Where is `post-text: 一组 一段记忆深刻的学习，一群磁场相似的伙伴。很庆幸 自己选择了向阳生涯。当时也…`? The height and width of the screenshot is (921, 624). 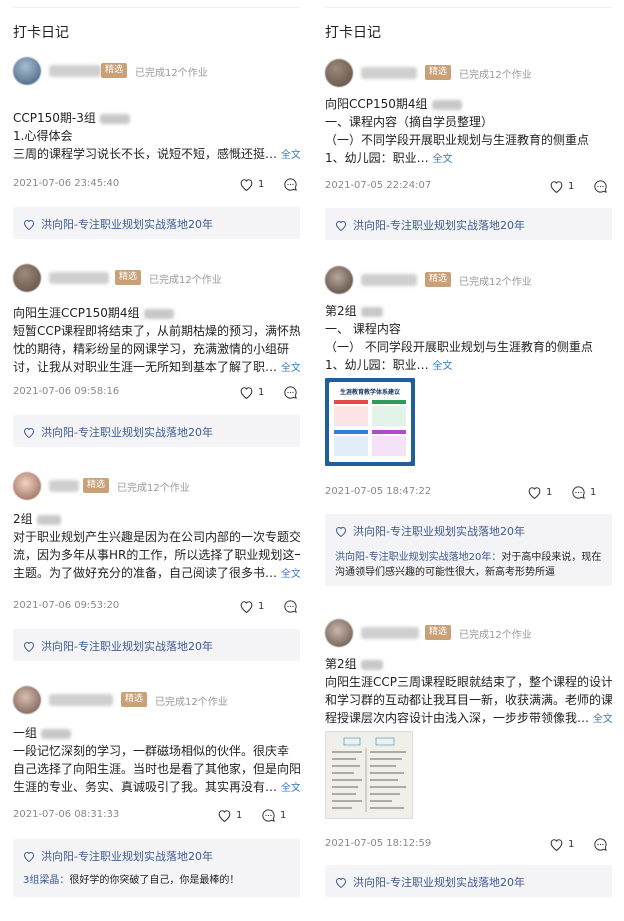 post-text: 一组 一段记忆深刻的学习，一群磁场相似的伙伴。很庆幸 自己选择了向阳生涯。当时也… is located at coordinates (156, 760).